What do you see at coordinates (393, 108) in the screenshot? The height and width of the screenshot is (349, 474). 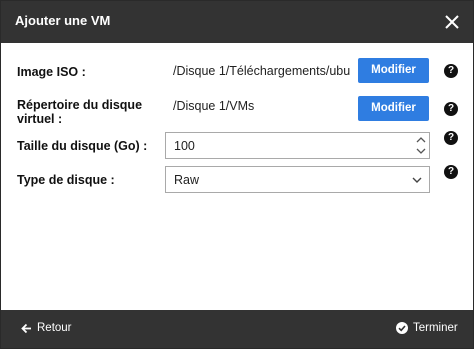 I see `modify-vdisk-dir-button: Modifier` at bounding box center [393, 108].